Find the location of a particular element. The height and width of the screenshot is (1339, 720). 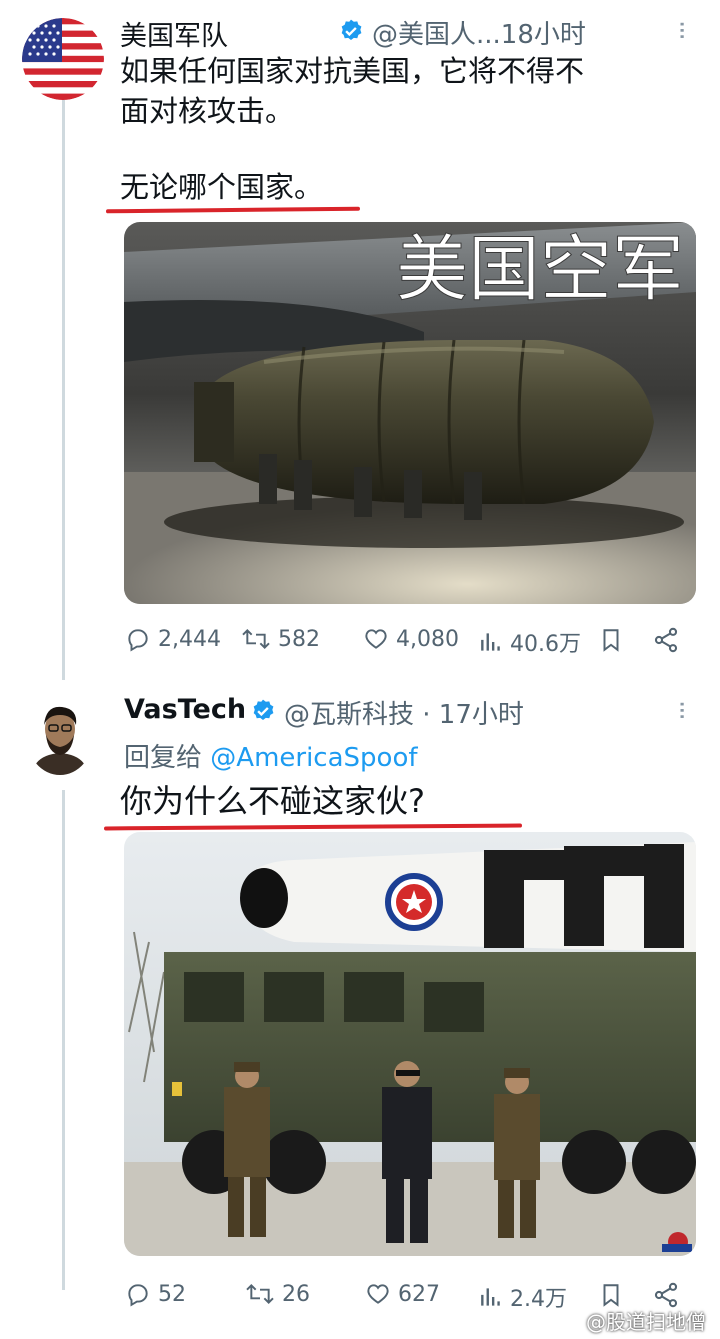

retweet-count: 26 is located at coordinates (296, 1294).